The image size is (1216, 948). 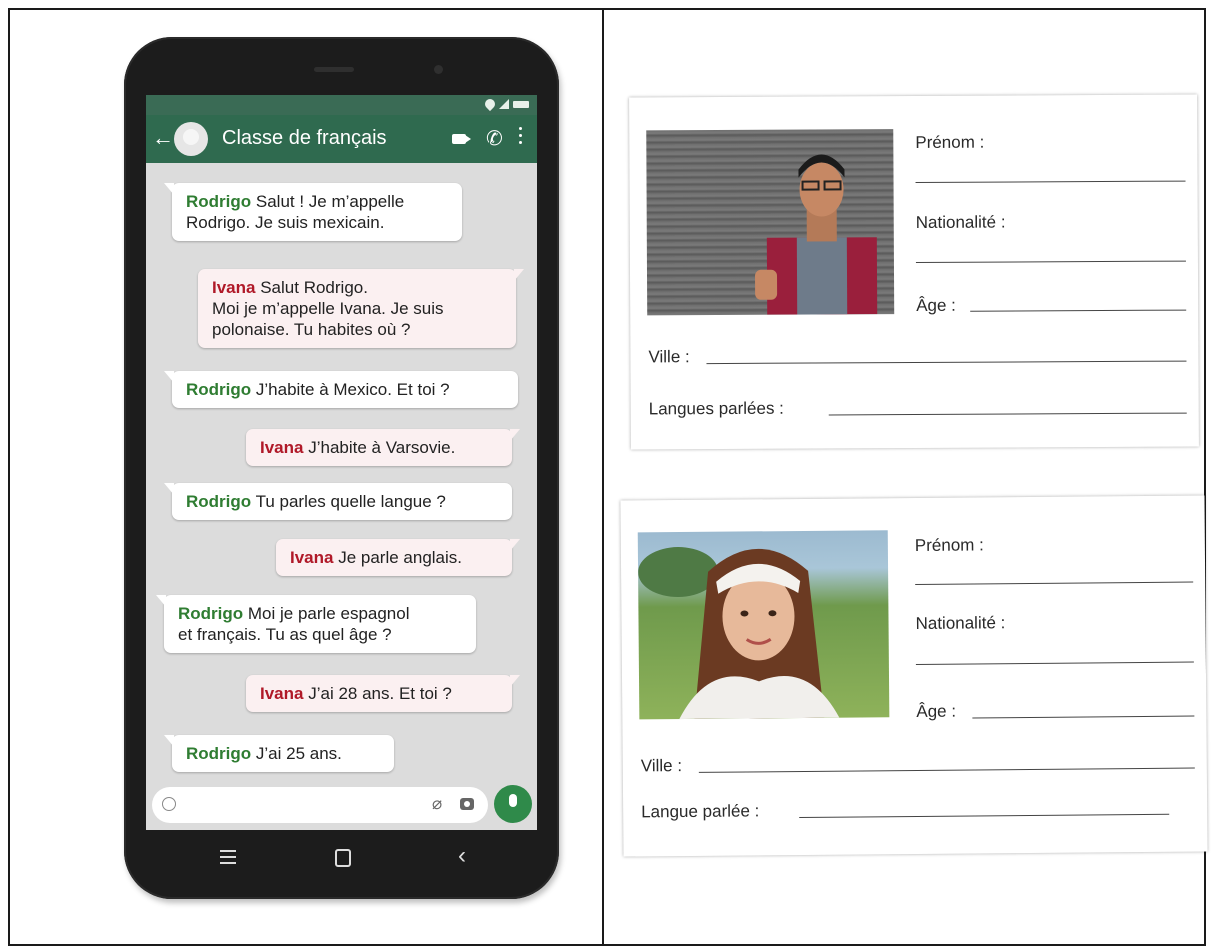 I want to click on nav-back-icon: ‹, so click(x=462, y=856).